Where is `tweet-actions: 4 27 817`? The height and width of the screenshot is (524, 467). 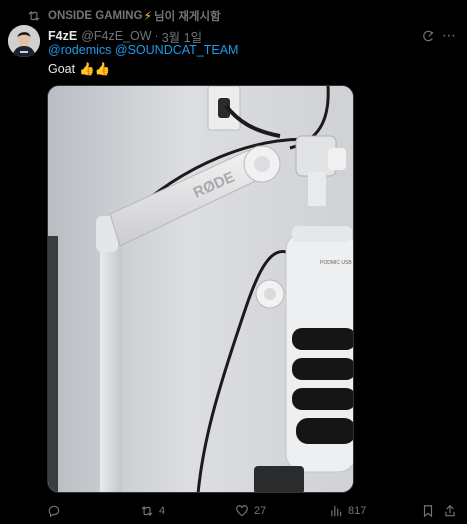
tweet-actions: 4 27 817 is located at coordinates (251, 511).